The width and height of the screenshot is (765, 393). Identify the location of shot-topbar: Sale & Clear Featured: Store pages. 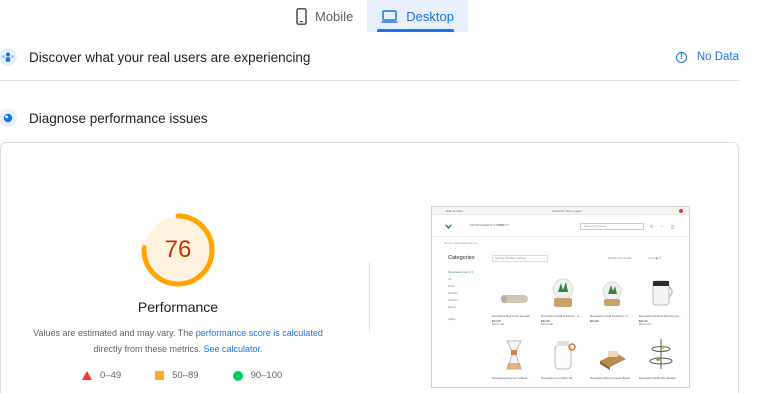
(560, 211).